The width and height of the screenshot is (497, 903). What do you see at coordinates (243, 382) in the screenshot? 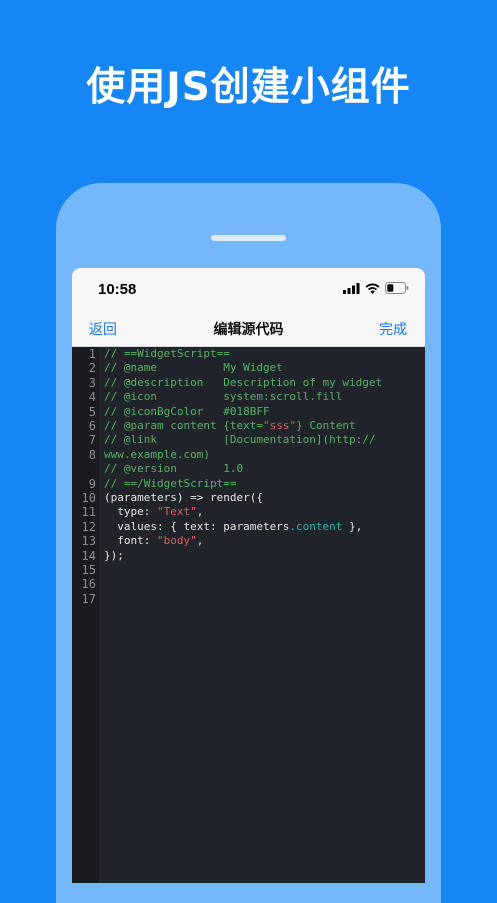
I see `code-token: // @description Description of my widget` at bounding box center [243, 382].